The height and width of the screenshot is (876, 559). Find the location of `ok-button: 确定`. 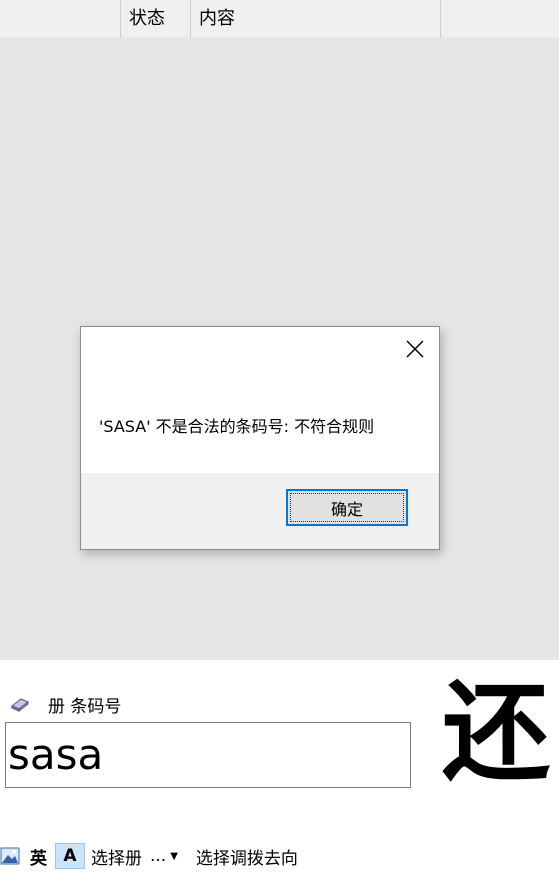

ok-button: 确定 is located at coordinates (347, 507).